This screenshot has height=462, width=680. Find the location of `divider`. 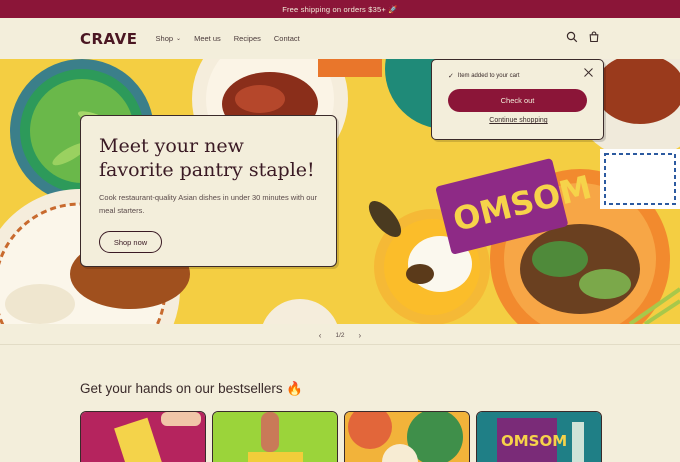

divider is located at coordinates (340, 344).